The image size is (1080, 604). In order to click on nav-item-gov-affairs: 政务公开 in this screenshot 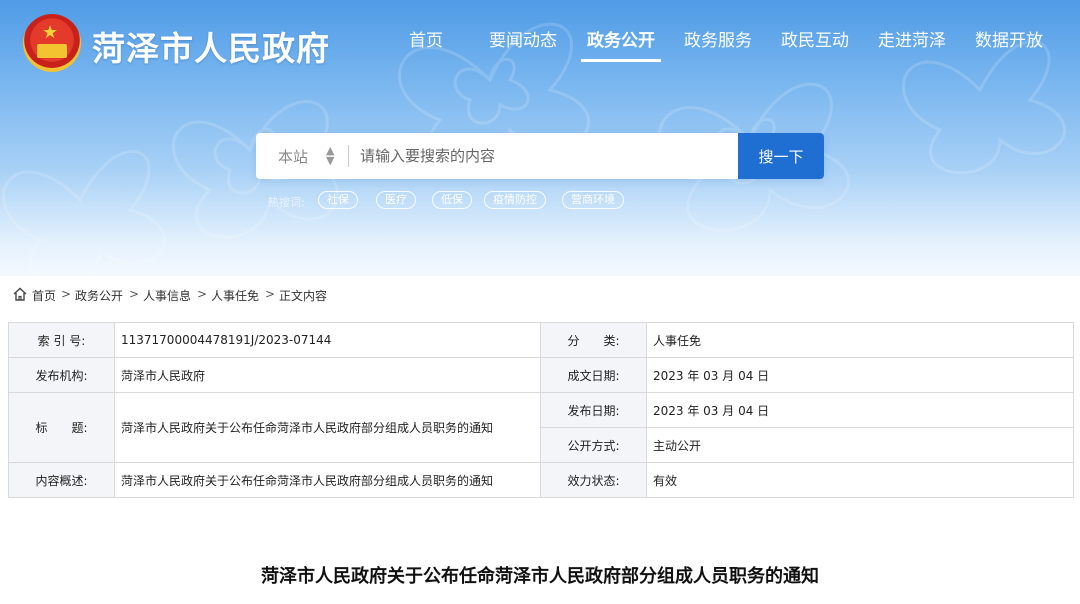, I will do `click(621, 44)`.